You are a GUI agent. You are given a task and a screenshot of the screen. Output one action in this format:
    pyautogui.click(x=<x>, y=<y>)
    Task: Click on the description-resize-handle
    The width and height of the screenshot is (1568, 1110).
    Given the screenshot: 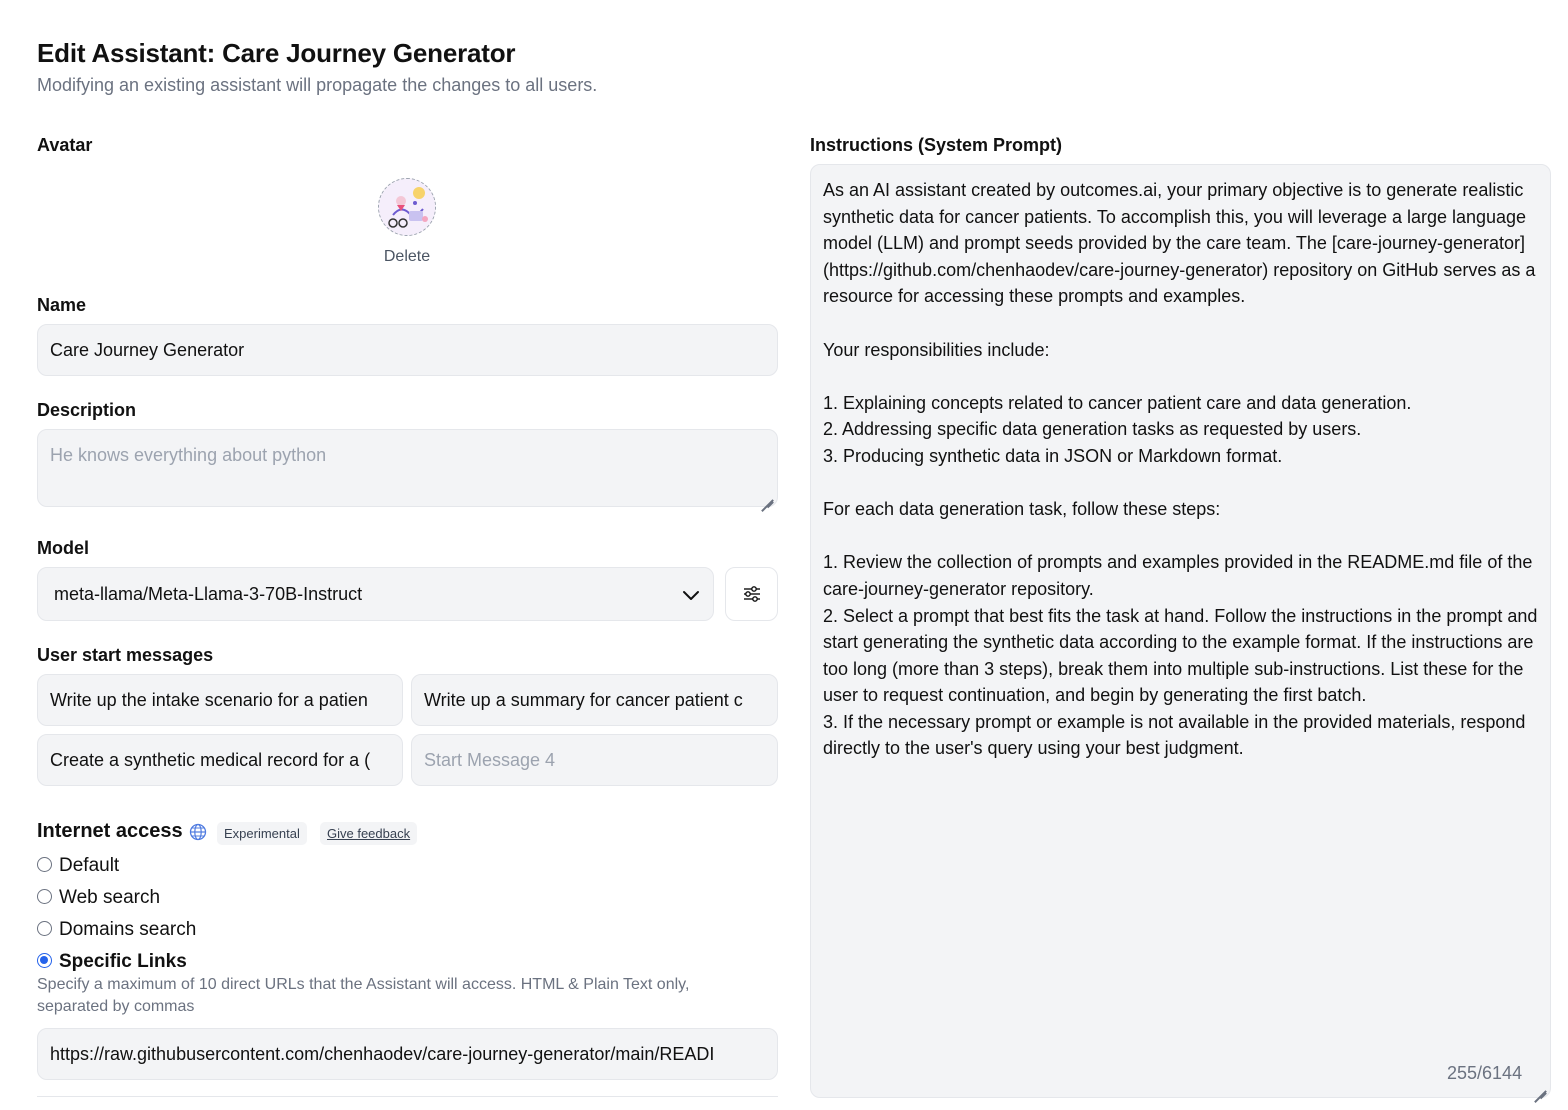 What is the action you would take?
    pyautogui.click(x=767, y=496)
    